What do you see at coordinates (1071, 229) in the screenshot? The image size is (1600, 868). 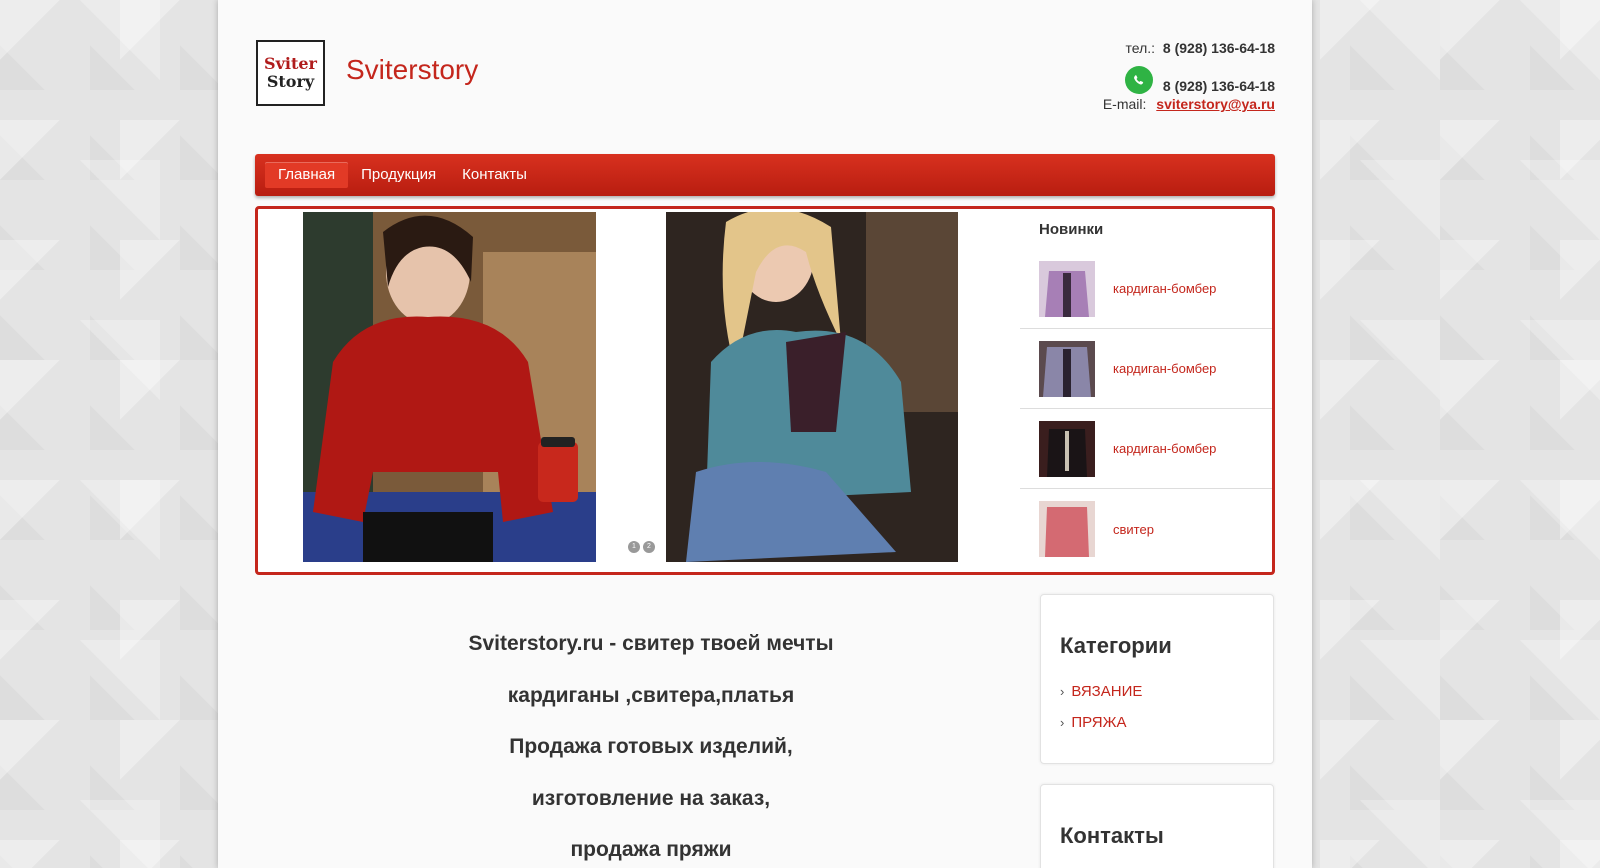 I see `novelties-title: Новинки` at bounding box center [1071, 229].